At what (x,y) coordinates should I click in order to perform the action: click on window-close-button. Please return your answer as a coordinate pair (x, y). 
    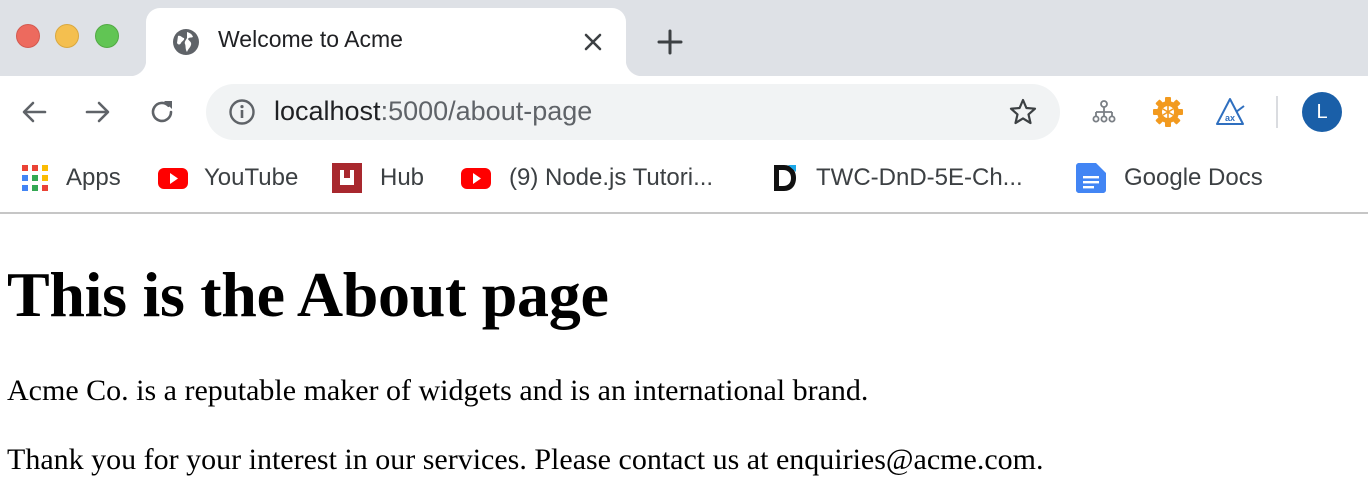
    Looking at the image, I should click on (28, 36).